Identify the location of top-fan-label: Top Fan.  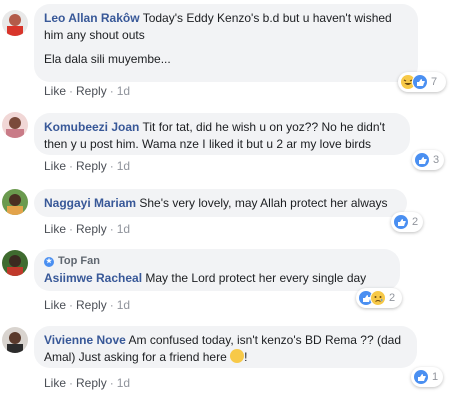
(79, 261).